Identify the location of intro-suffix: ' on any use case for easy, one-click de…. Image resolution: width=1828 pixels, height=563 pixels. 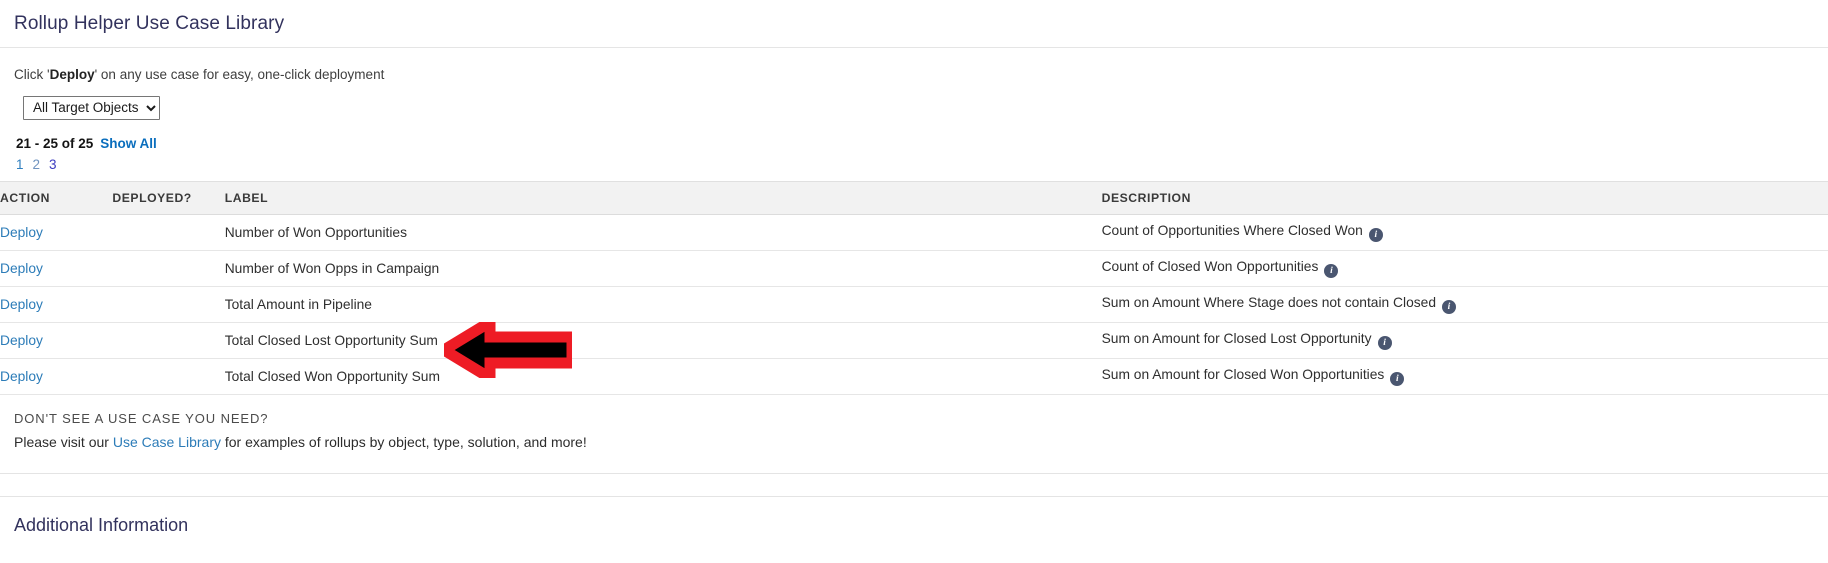
(239, 74).